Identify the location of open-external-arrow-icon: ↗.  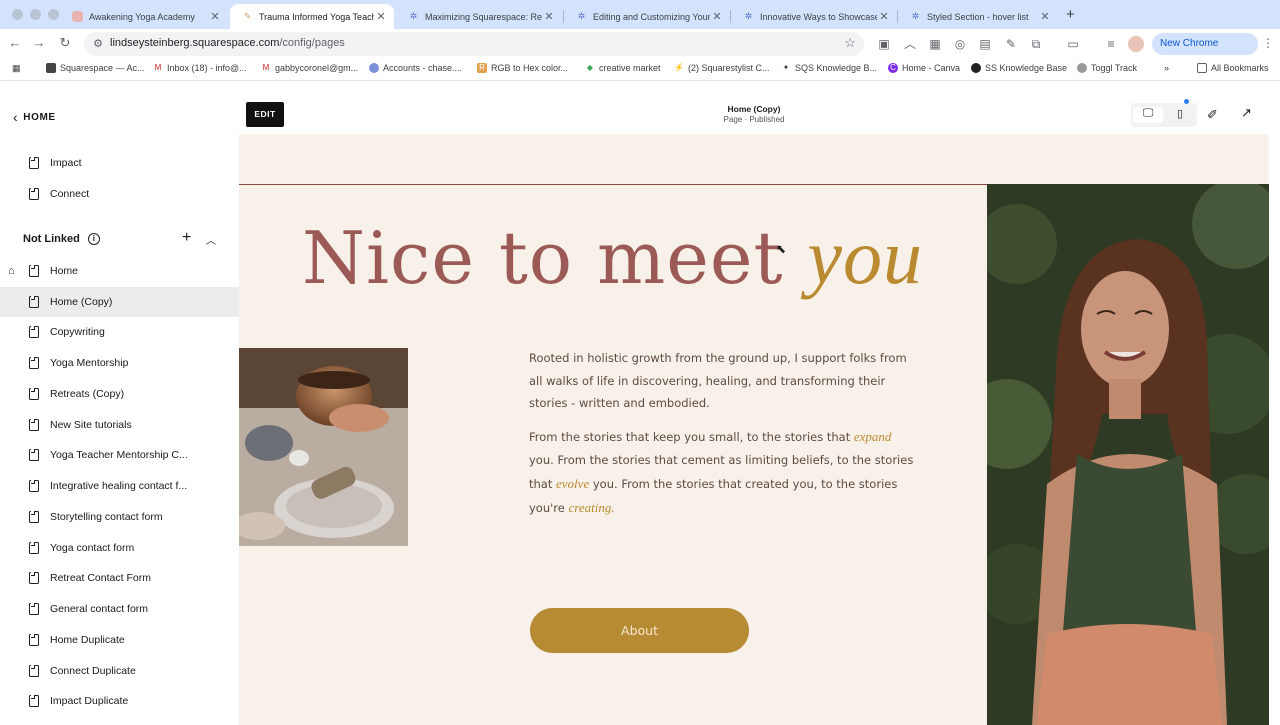
(1246, 113).